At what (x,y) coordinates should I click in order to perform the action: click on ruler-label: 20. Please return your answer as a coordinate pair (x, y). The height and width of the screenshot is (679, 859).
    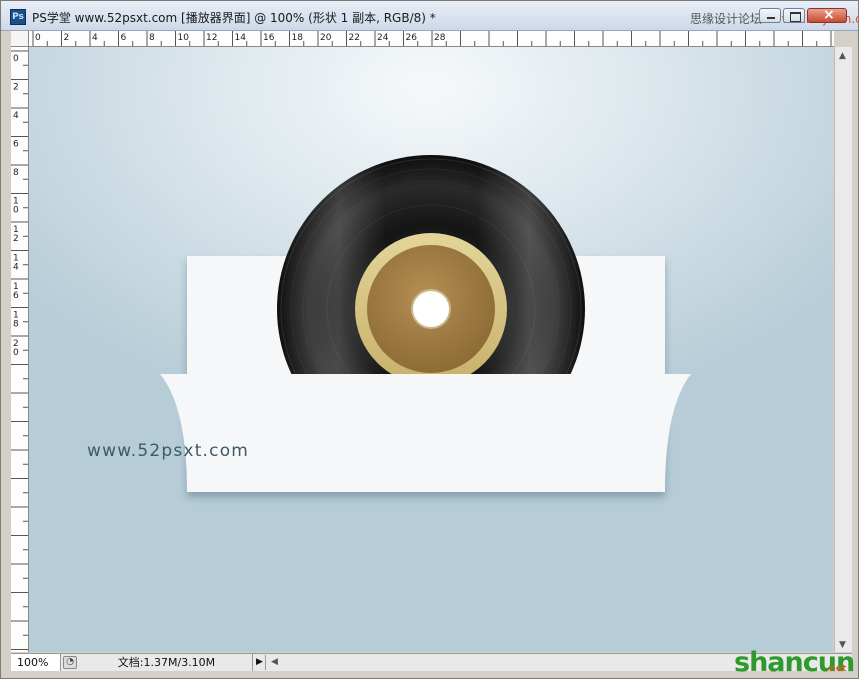
    Looking at the image, I should click on (326, 38).